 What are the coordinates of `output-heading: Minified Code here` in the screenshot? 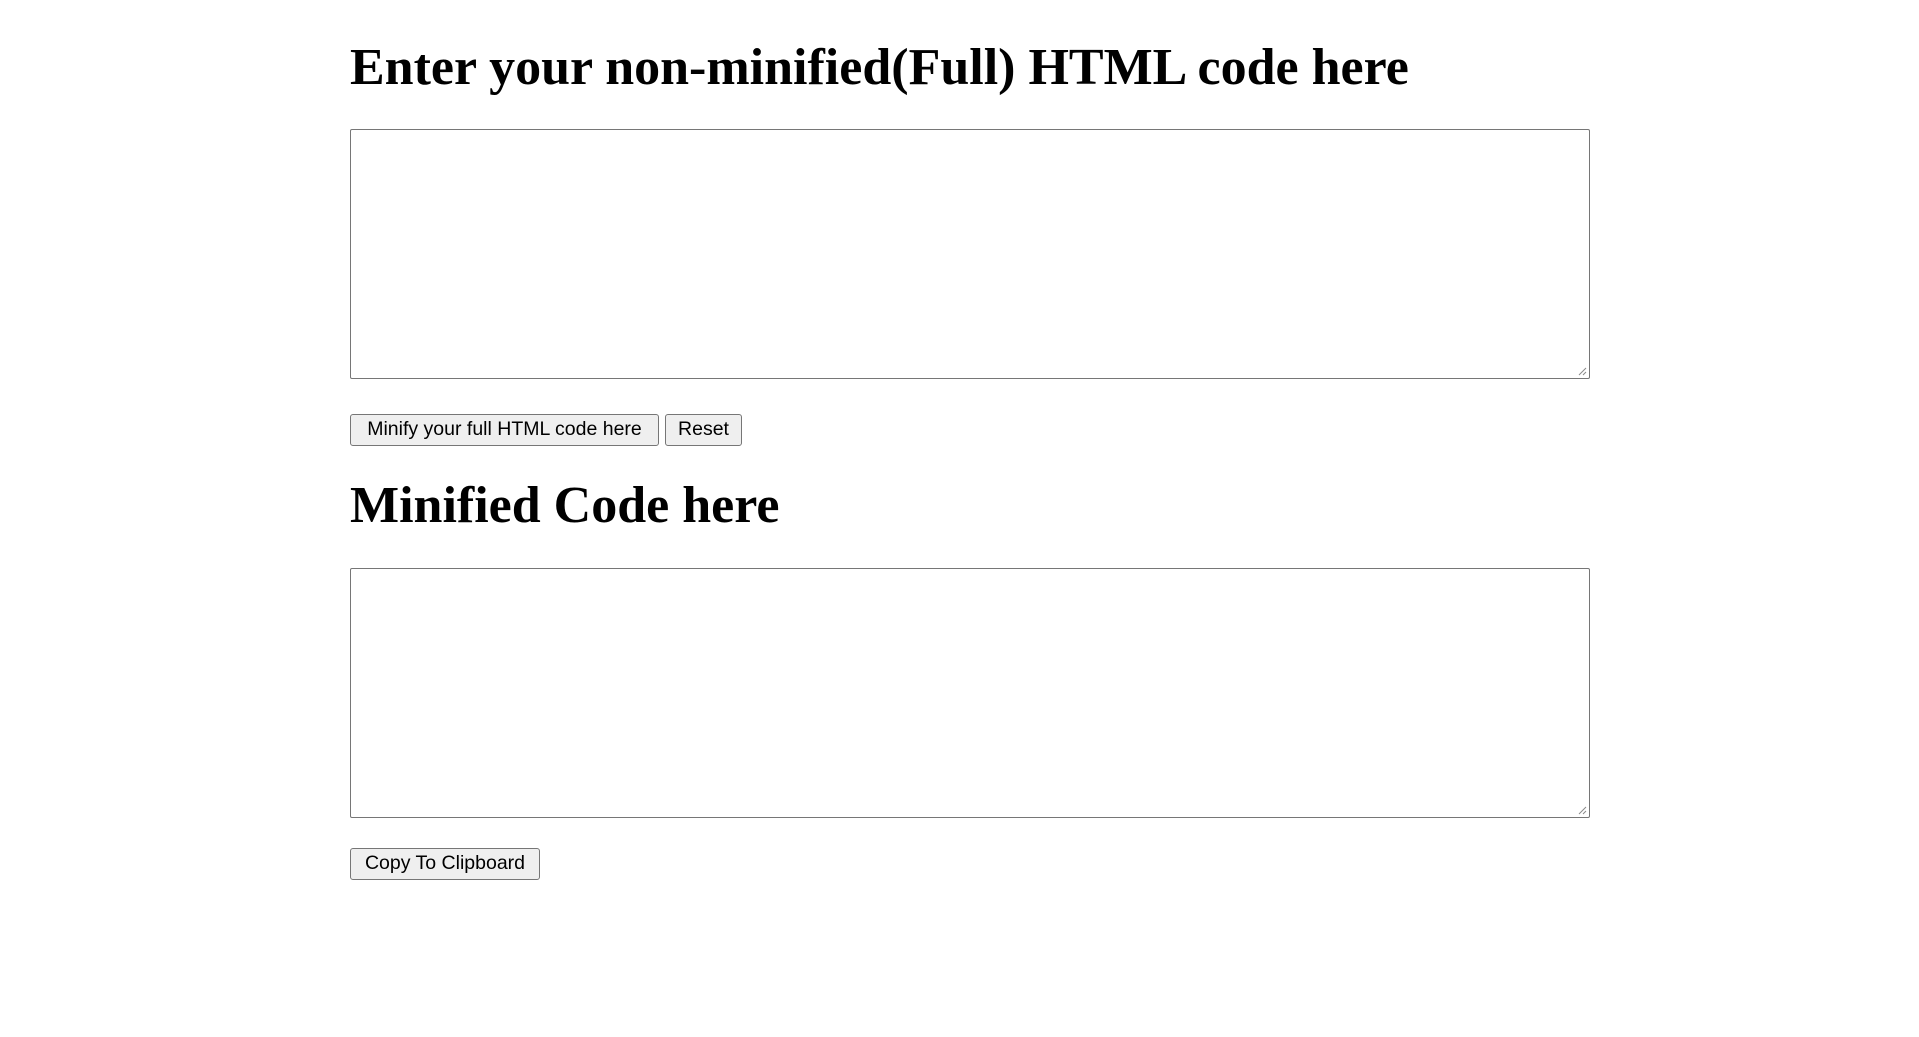 It's located at (565, 505).